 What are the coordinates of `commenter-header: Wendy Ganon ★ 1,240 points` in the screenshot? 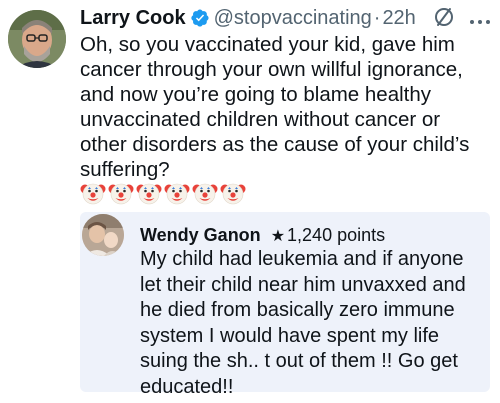 It's located at (262, 235).